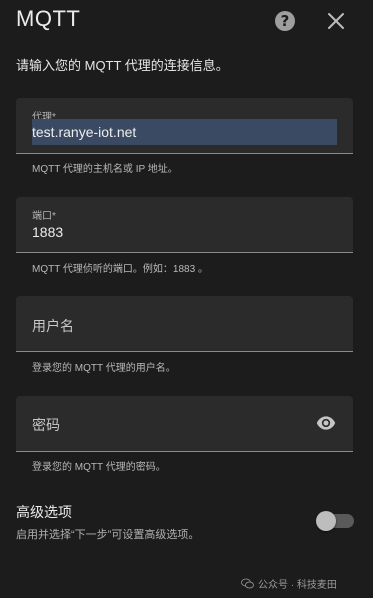 Image resolution: width=373 pixels, height=598 pixels. Describe the element at coordinates (120, 269) in the screenshot. I see `port-helper: MQTT 代理侦听的端口。例如：1883 。` at that location.